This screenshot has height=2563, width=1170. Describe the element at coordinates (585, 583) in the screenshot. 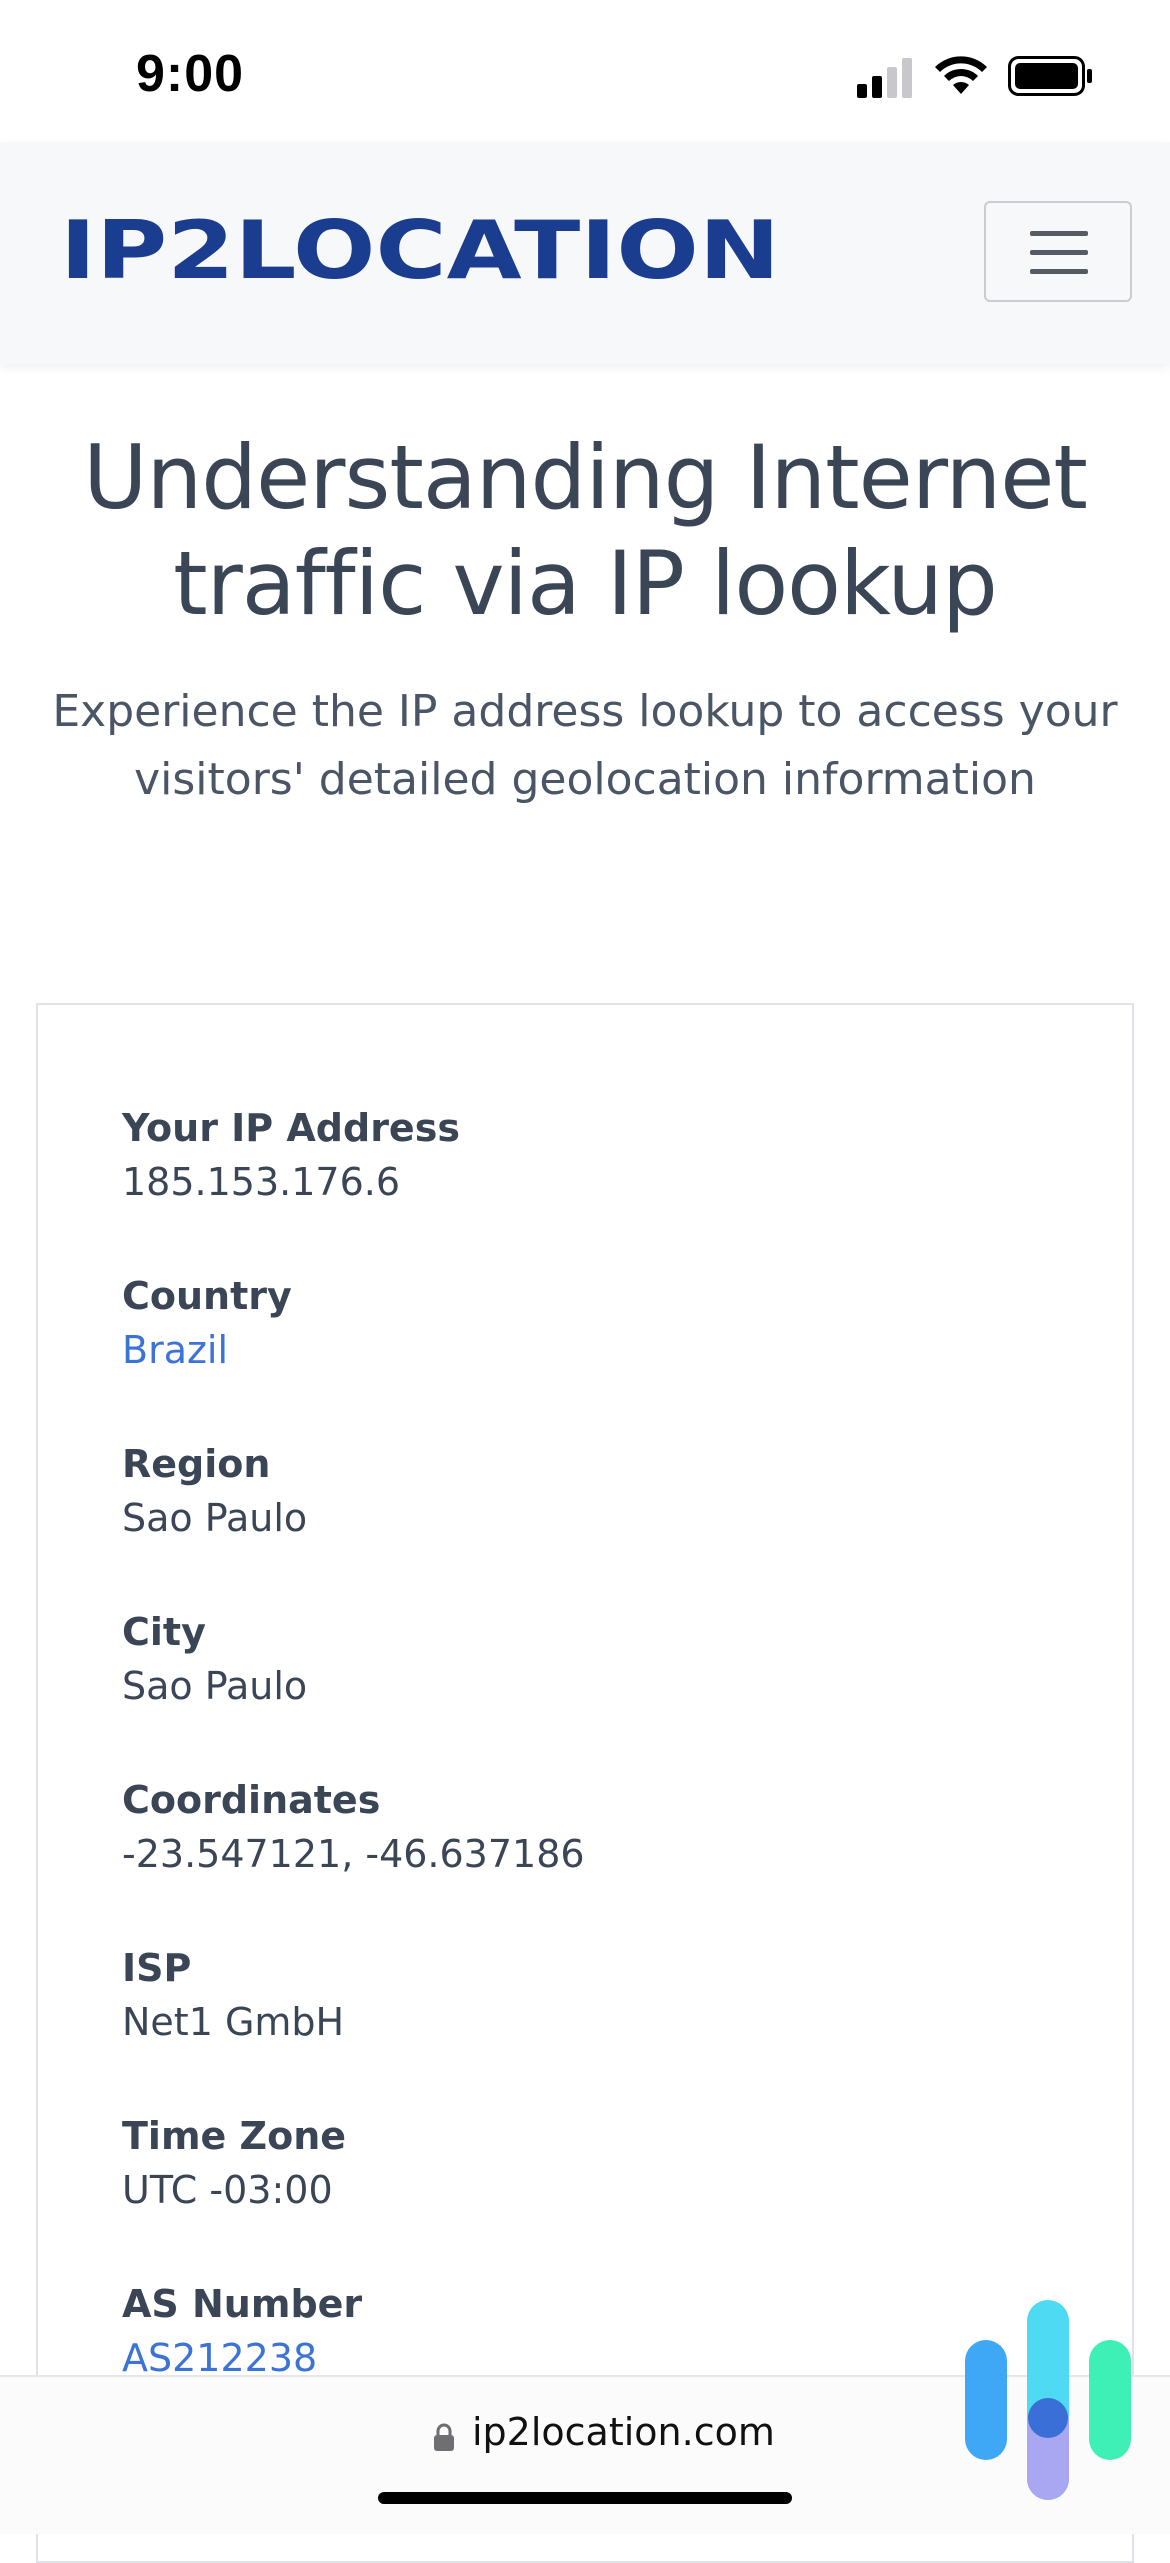

I see `page-title-line: traffic via IP lookup` at that location.